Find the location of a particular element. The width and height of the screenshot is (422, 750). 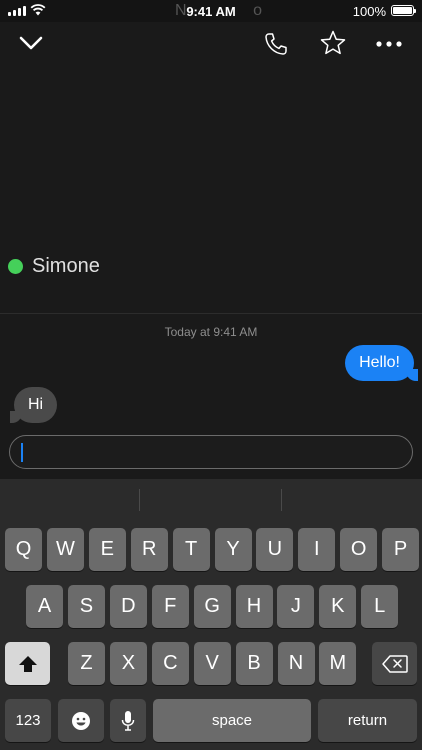

emoji-key is located at coordinates (81, 720).